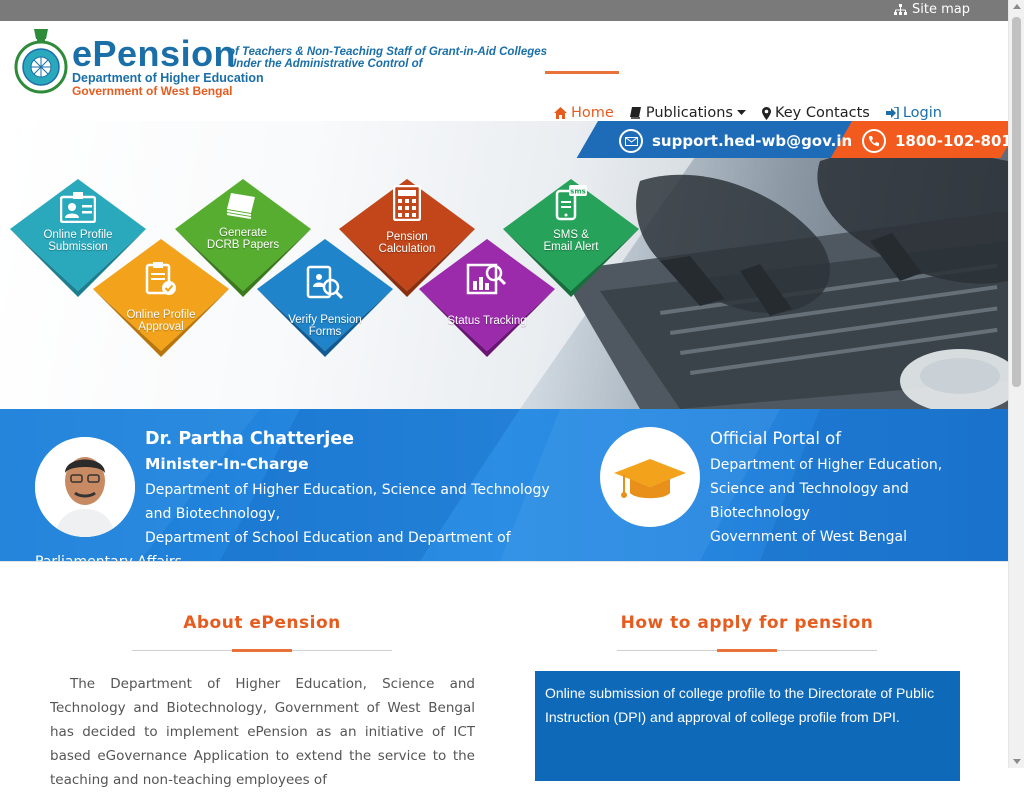 This screenshot has width=1024, height=792. Describe the element at coordinates (766, 113) in the screenshot. I see `map-marker-icon` at that location.